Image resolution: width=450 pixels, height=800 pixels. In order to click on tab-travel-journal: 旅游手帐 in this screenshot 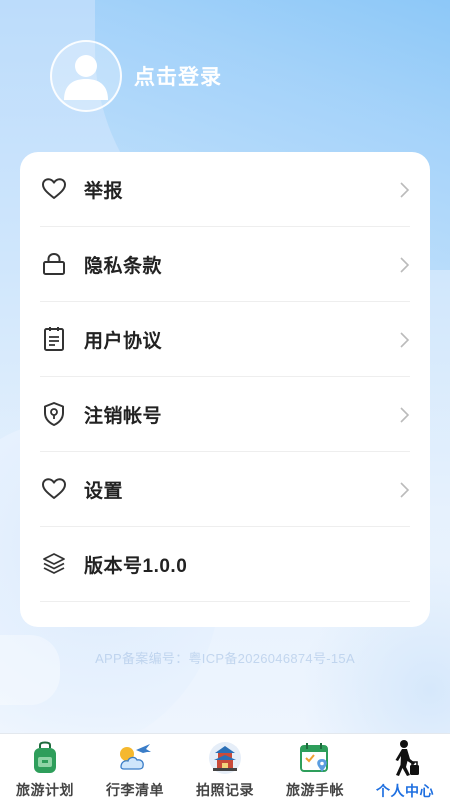, I will do `click(315, 767)`.